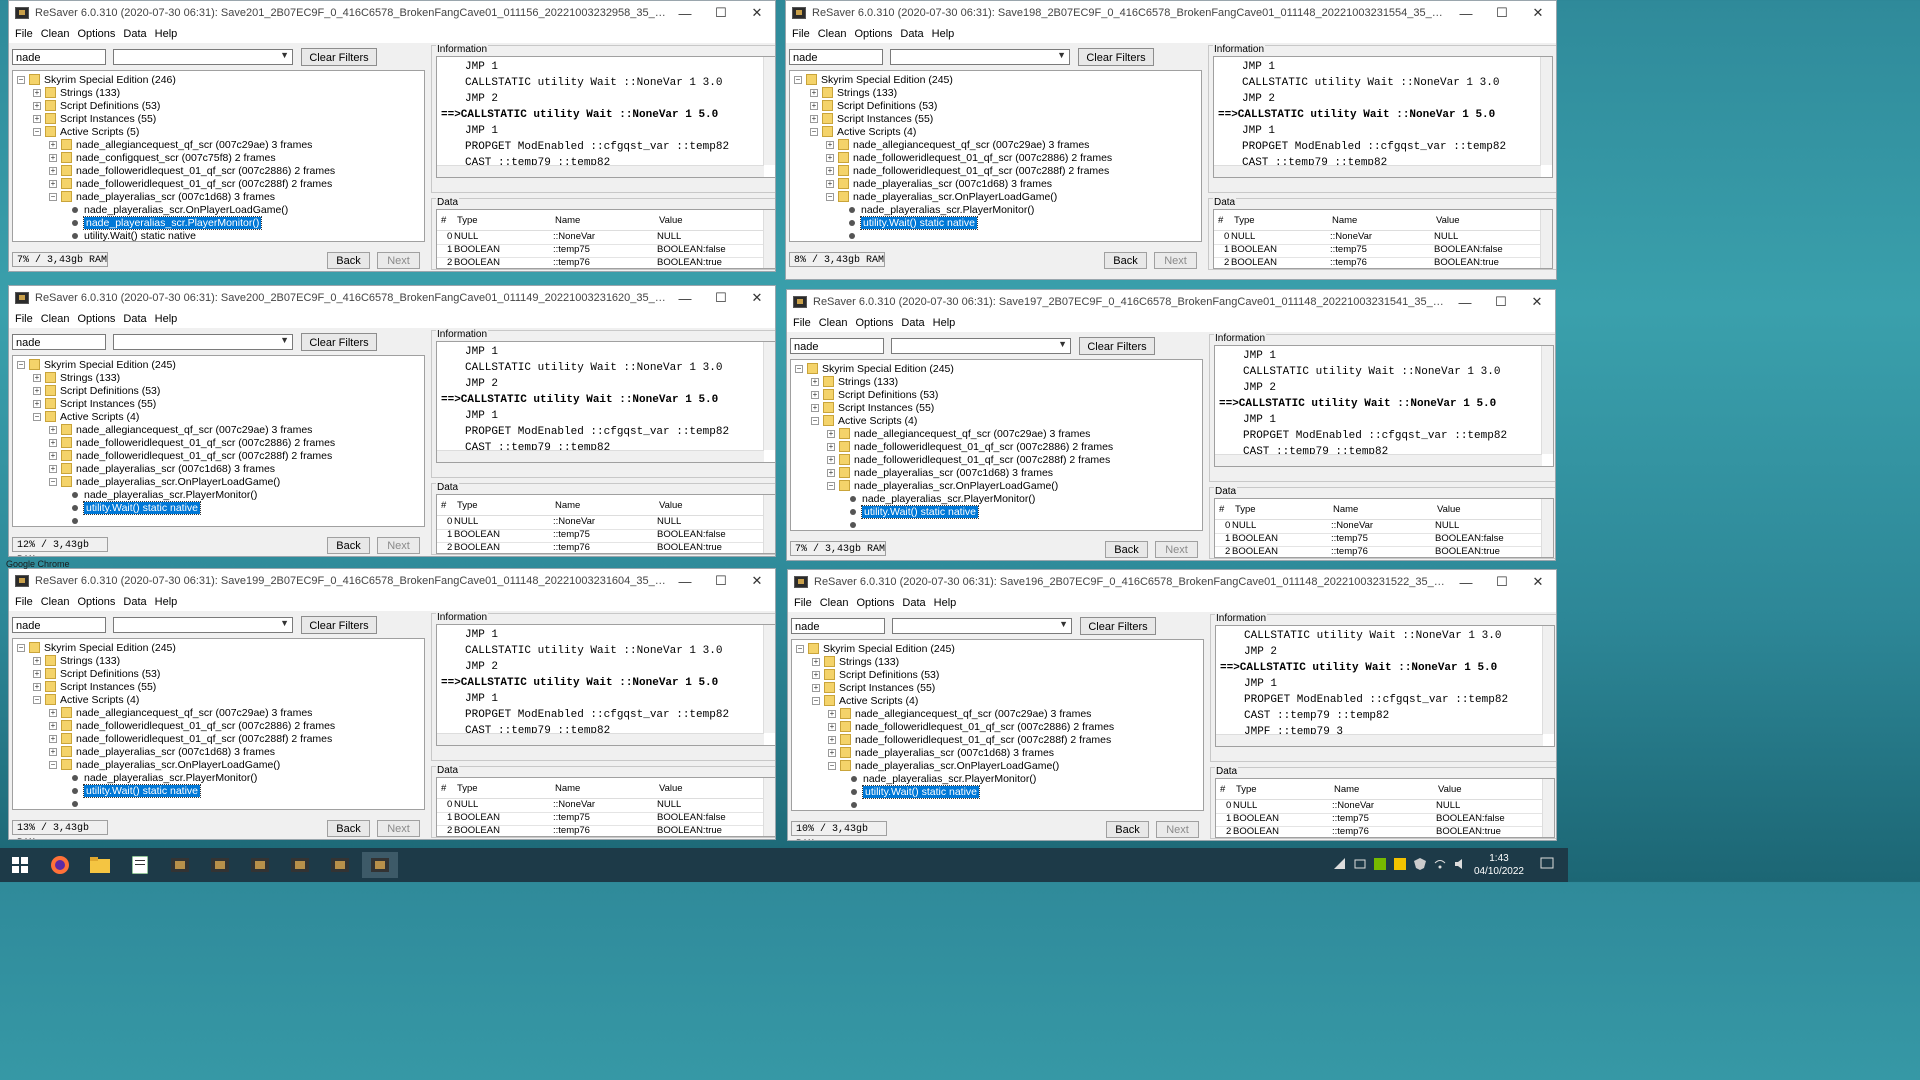  Describe the element at coordinates (1380, 864) in the screenshot. I see `nvidia-icon` at that location.